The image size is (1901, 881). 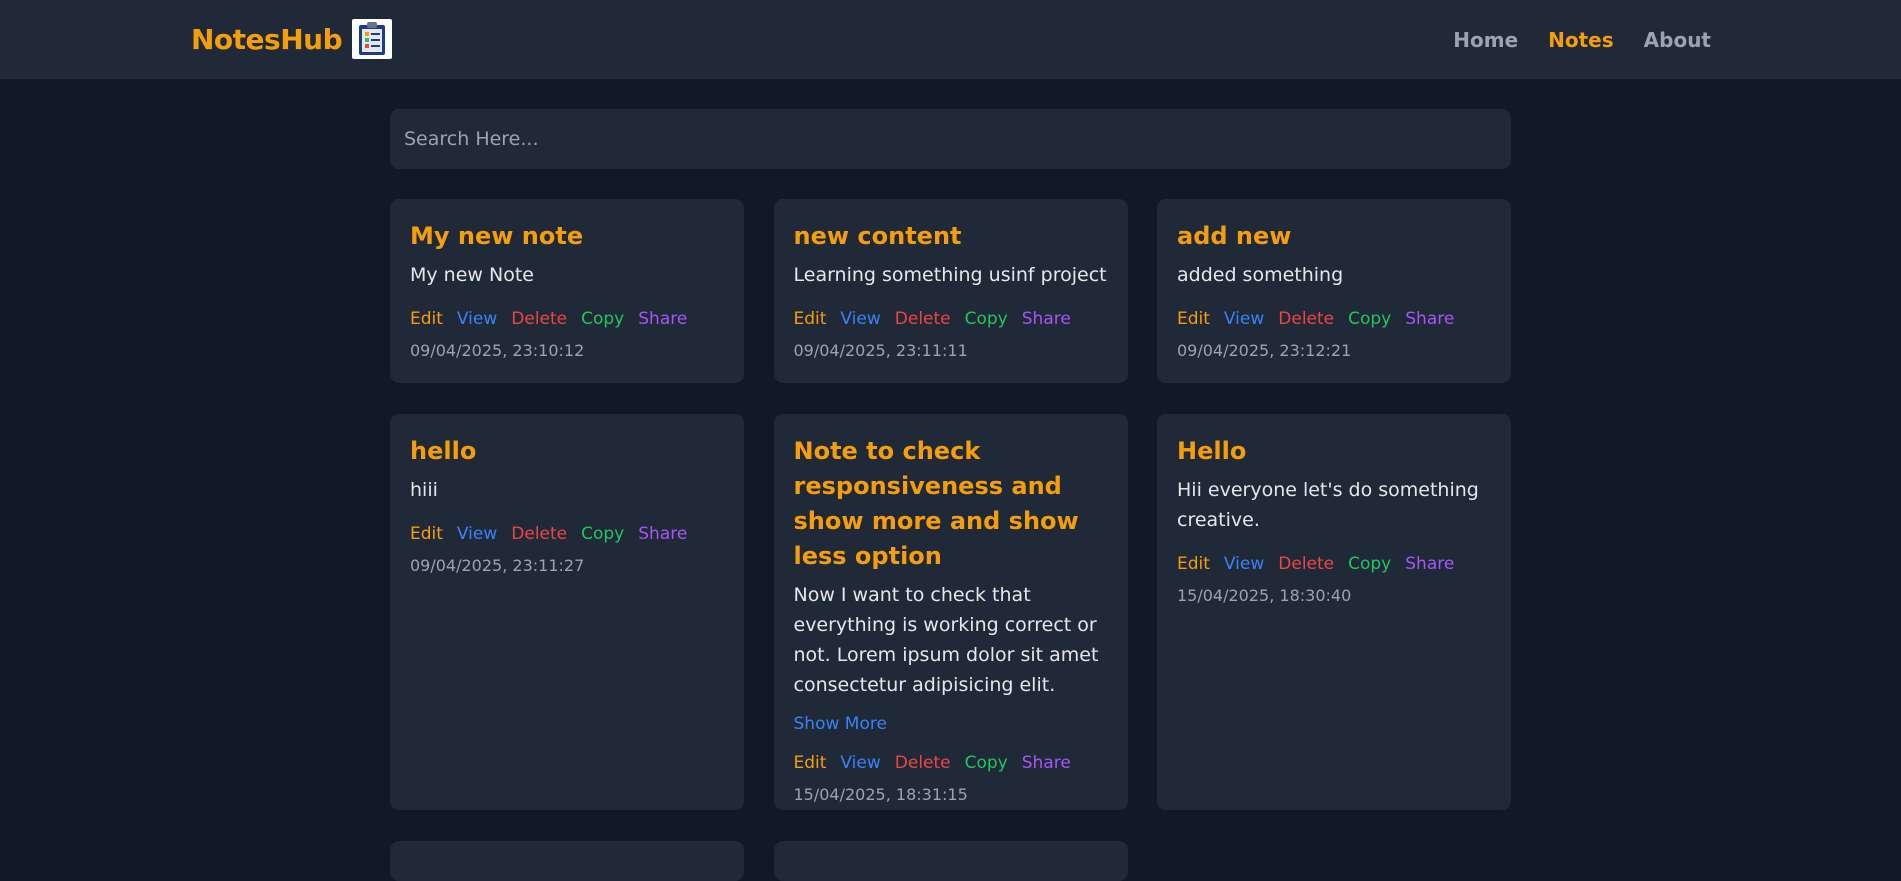 I want to click on note-date: 09/04/2025, 23:10:12, so click(x=497, y=350).